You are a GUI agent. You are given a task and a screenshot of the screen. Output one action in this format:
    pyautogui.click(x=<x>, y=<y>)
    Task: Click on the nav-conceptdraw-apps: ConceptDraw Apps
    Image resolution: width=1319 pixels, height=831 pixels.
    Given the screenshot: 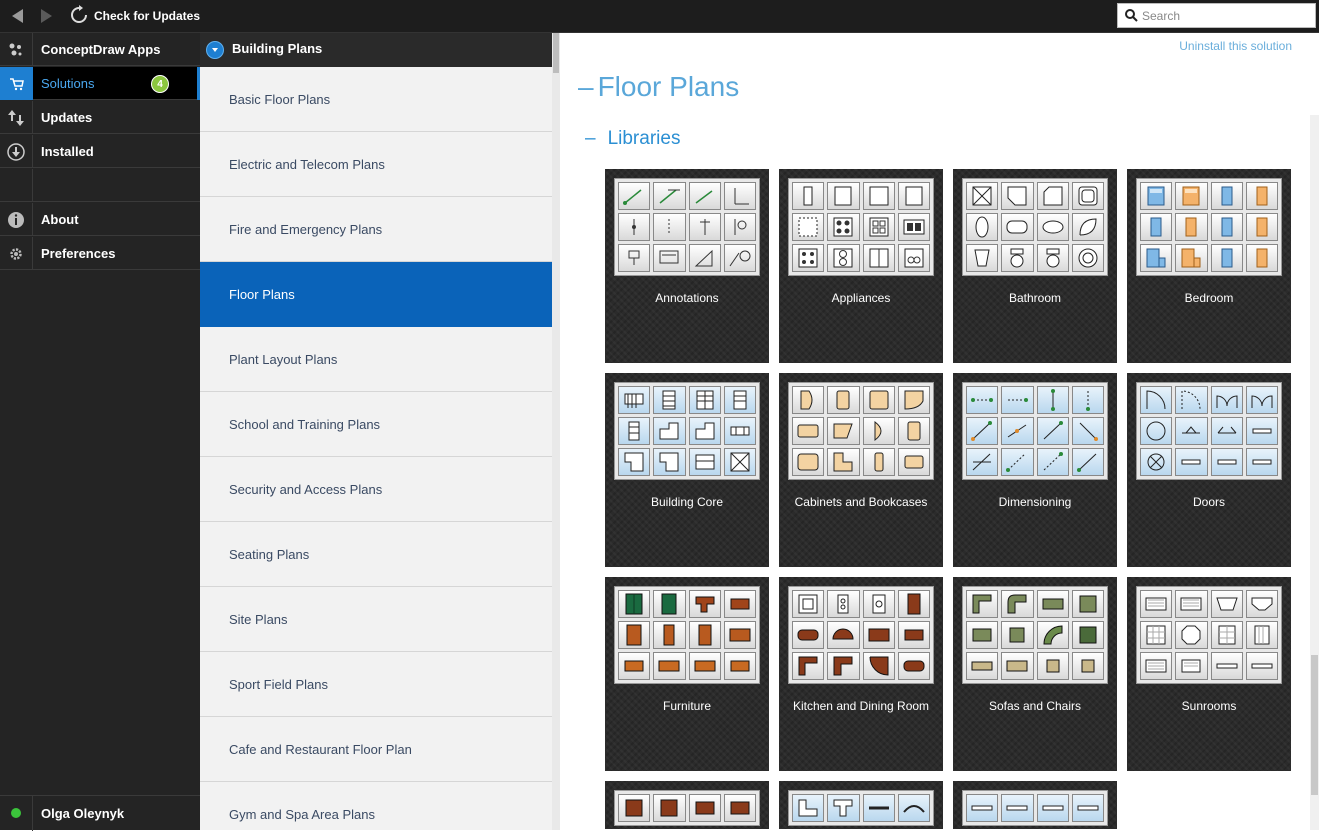 What is the action you would take?
    pyautogui.click(x=100, y=49)
    